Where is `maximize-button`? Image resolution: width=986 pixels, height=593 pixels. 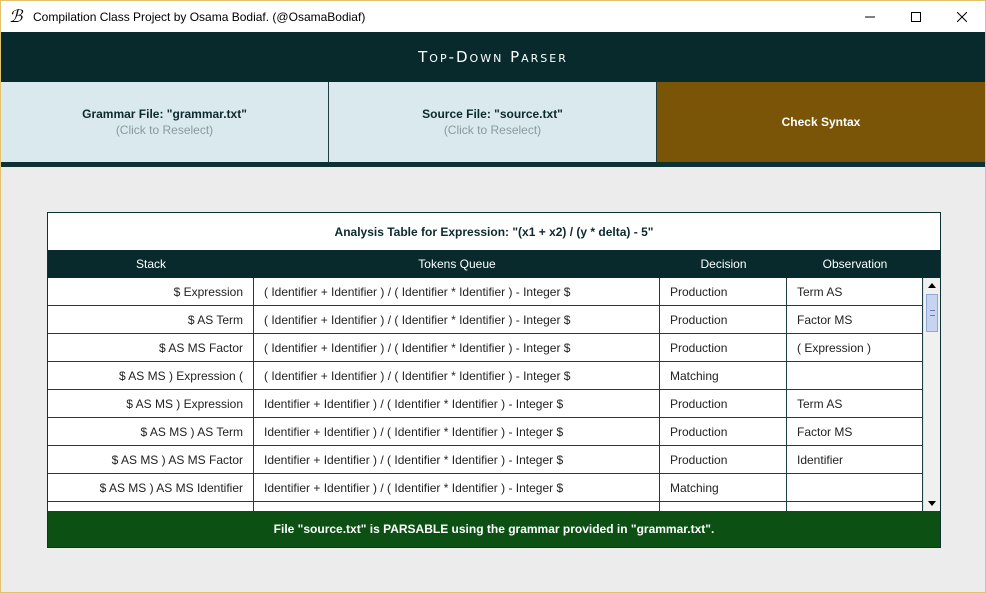 maximize-button is located at coordinates (916, 16).